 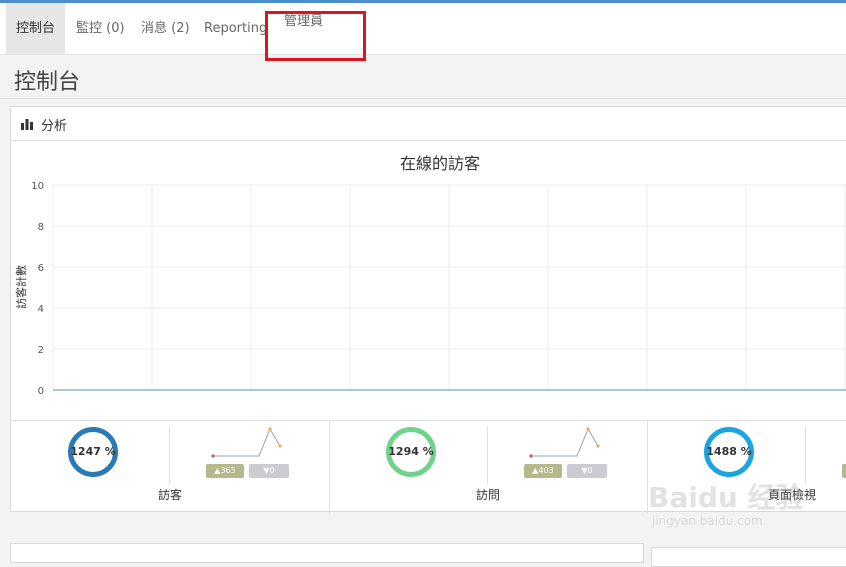 What do you see at coordinates (41, 309) in the screenshot?
I see `y-tick-label: 4` at bounding box center [41, 309].